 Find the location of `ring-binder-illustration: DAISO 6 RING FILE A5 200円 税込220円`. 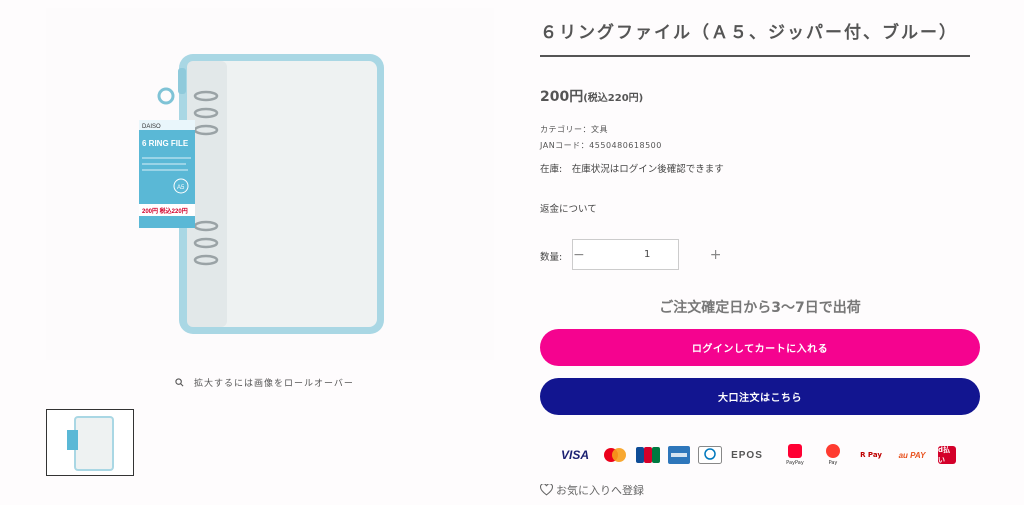

ring-binder-illustration: DAISO 6 RING FILE A5 200円 税込220円 is located at coordinates (261, 194).